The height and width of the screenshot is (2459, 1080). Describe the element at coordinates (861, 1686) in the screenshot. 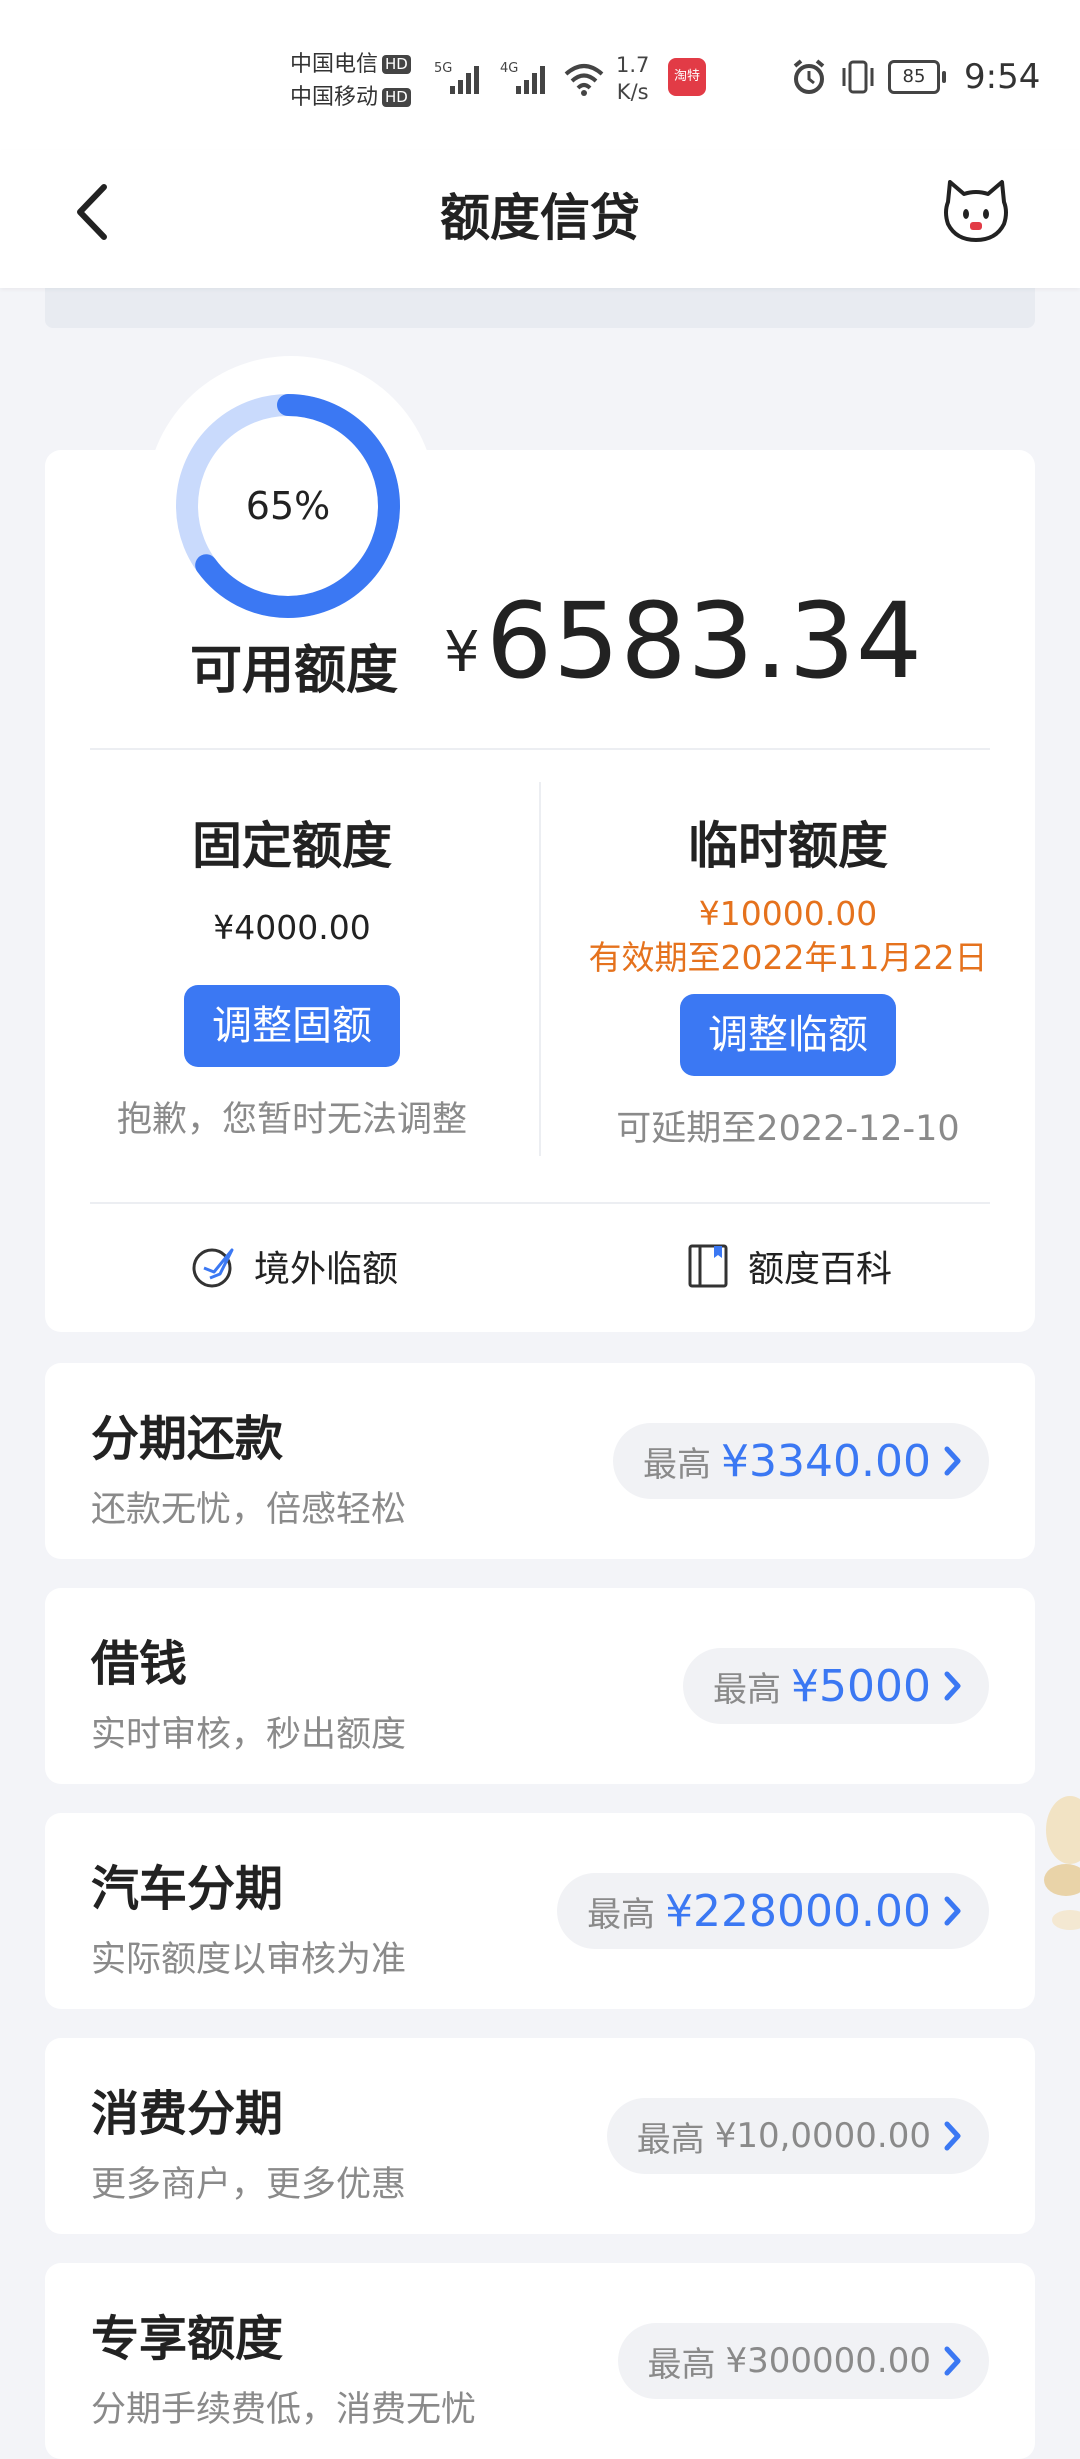

I see `pill-amount: ¥5000` at that location.